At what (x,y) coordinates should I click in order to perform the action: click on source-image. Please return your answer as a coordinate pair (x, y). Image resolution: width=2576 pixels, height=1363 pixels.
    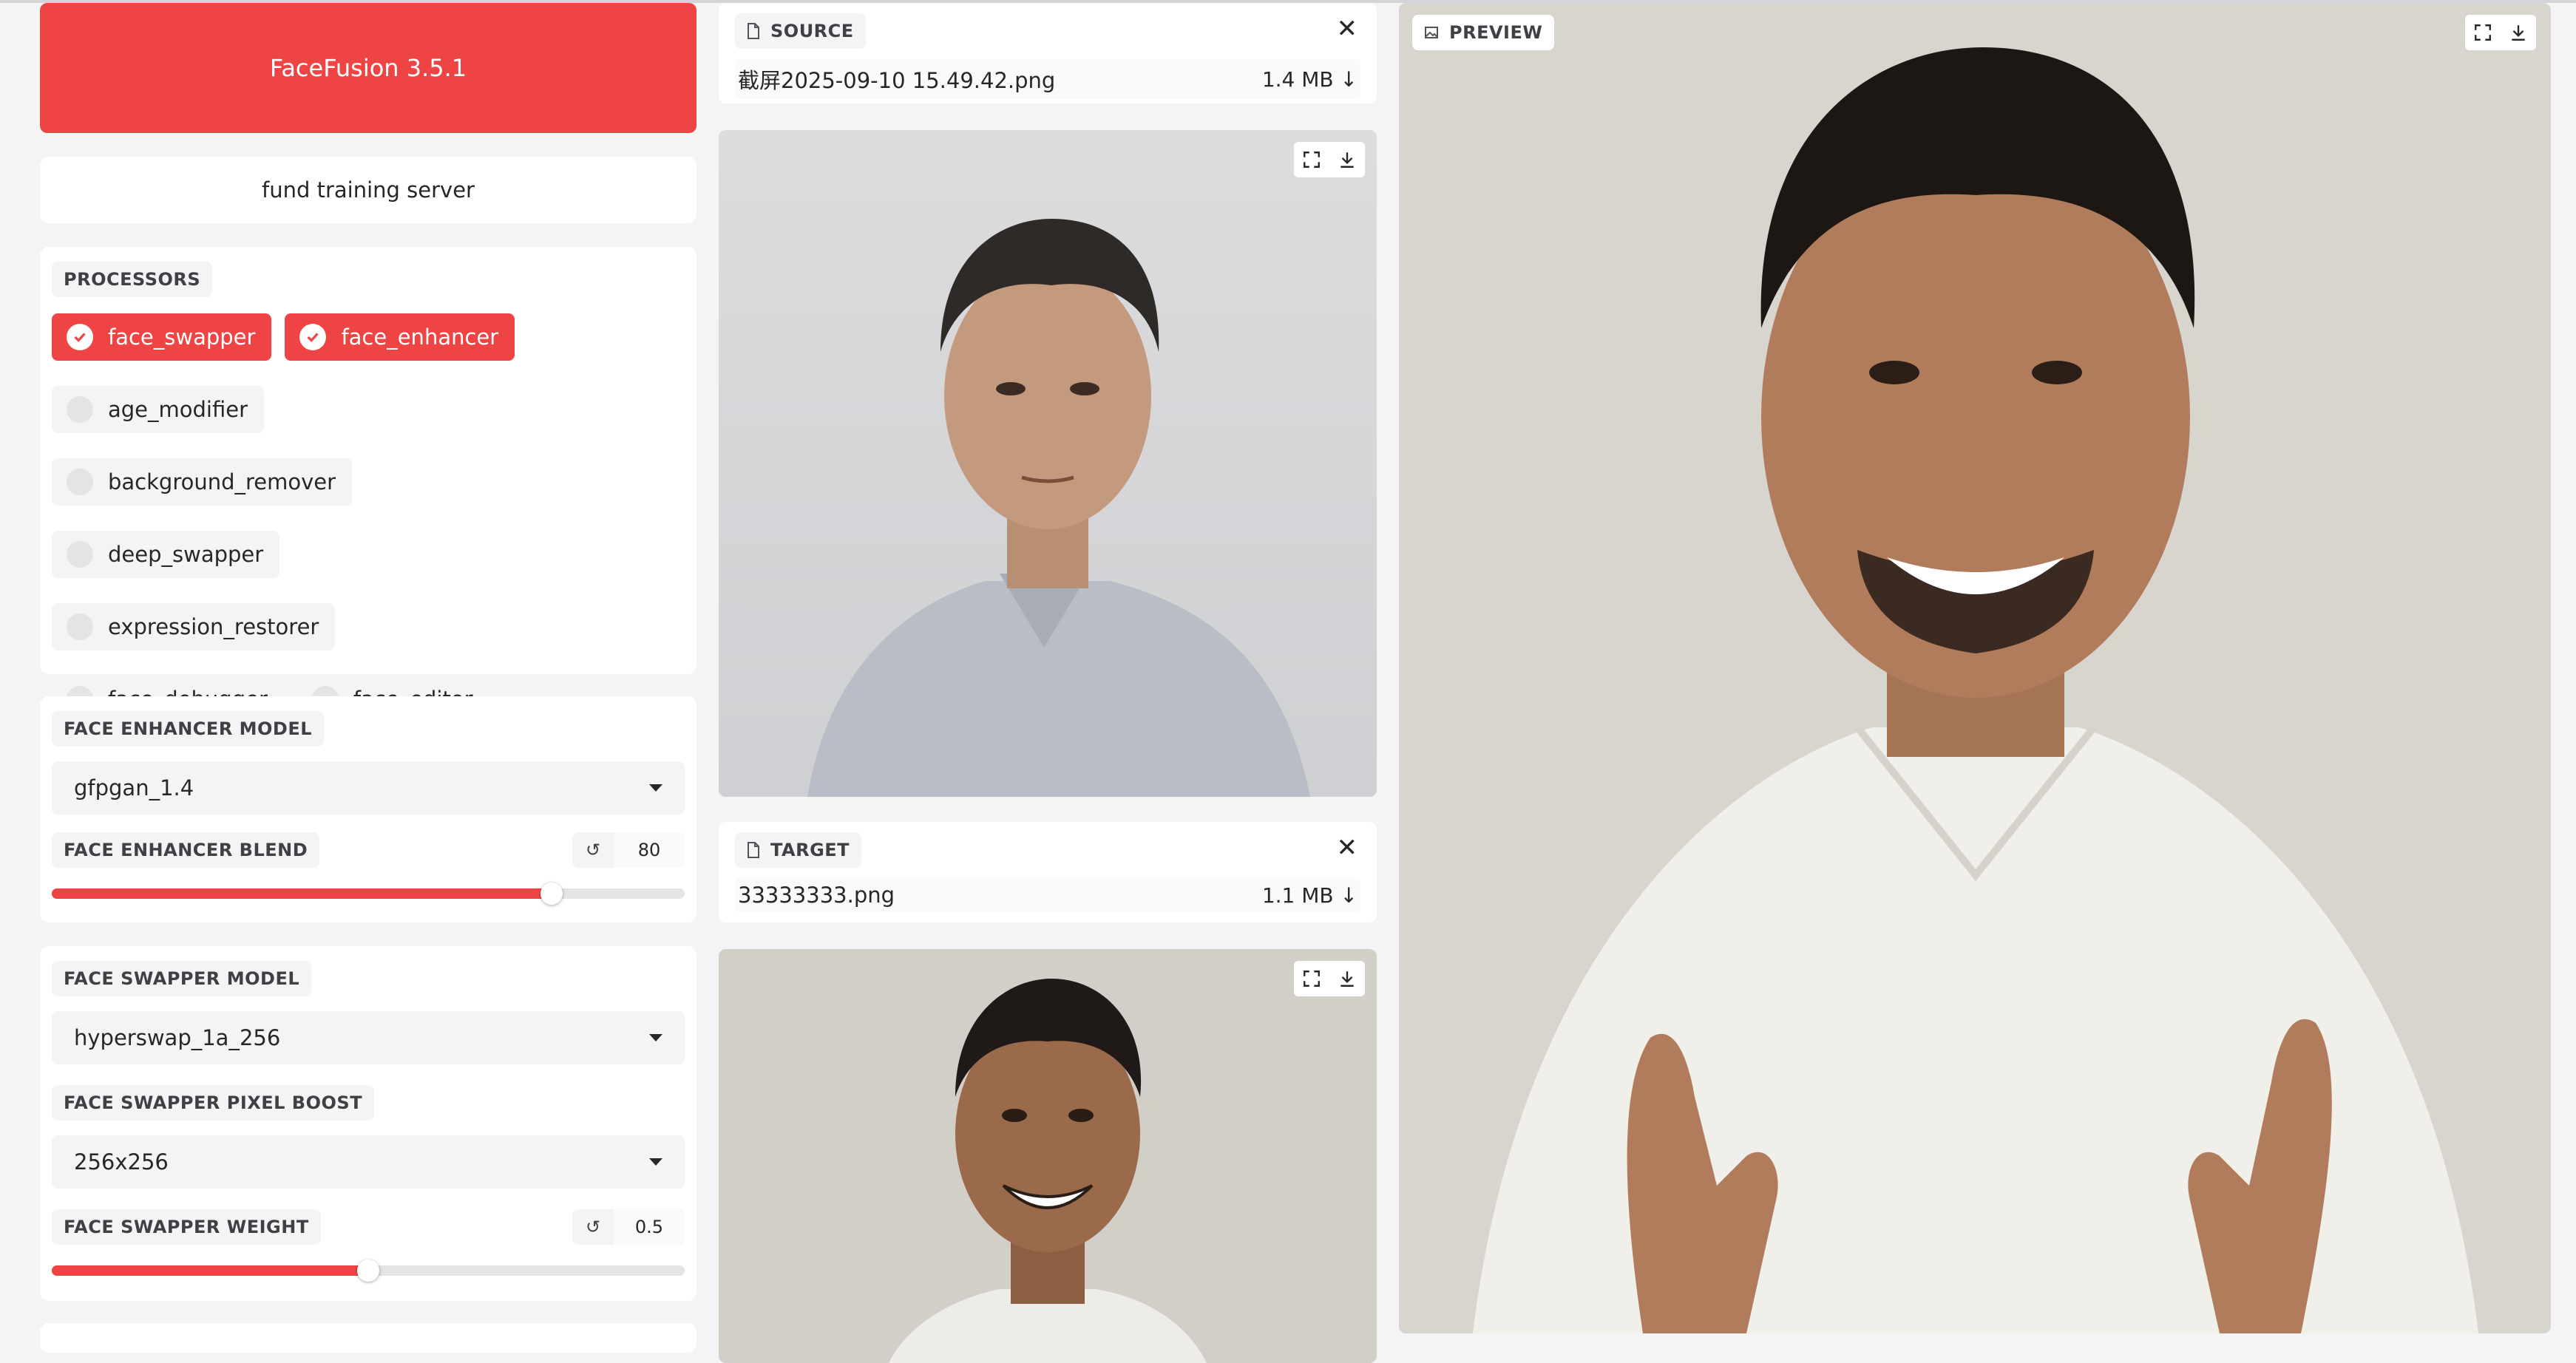
    Looking at the image, I should click on (1048, 463).